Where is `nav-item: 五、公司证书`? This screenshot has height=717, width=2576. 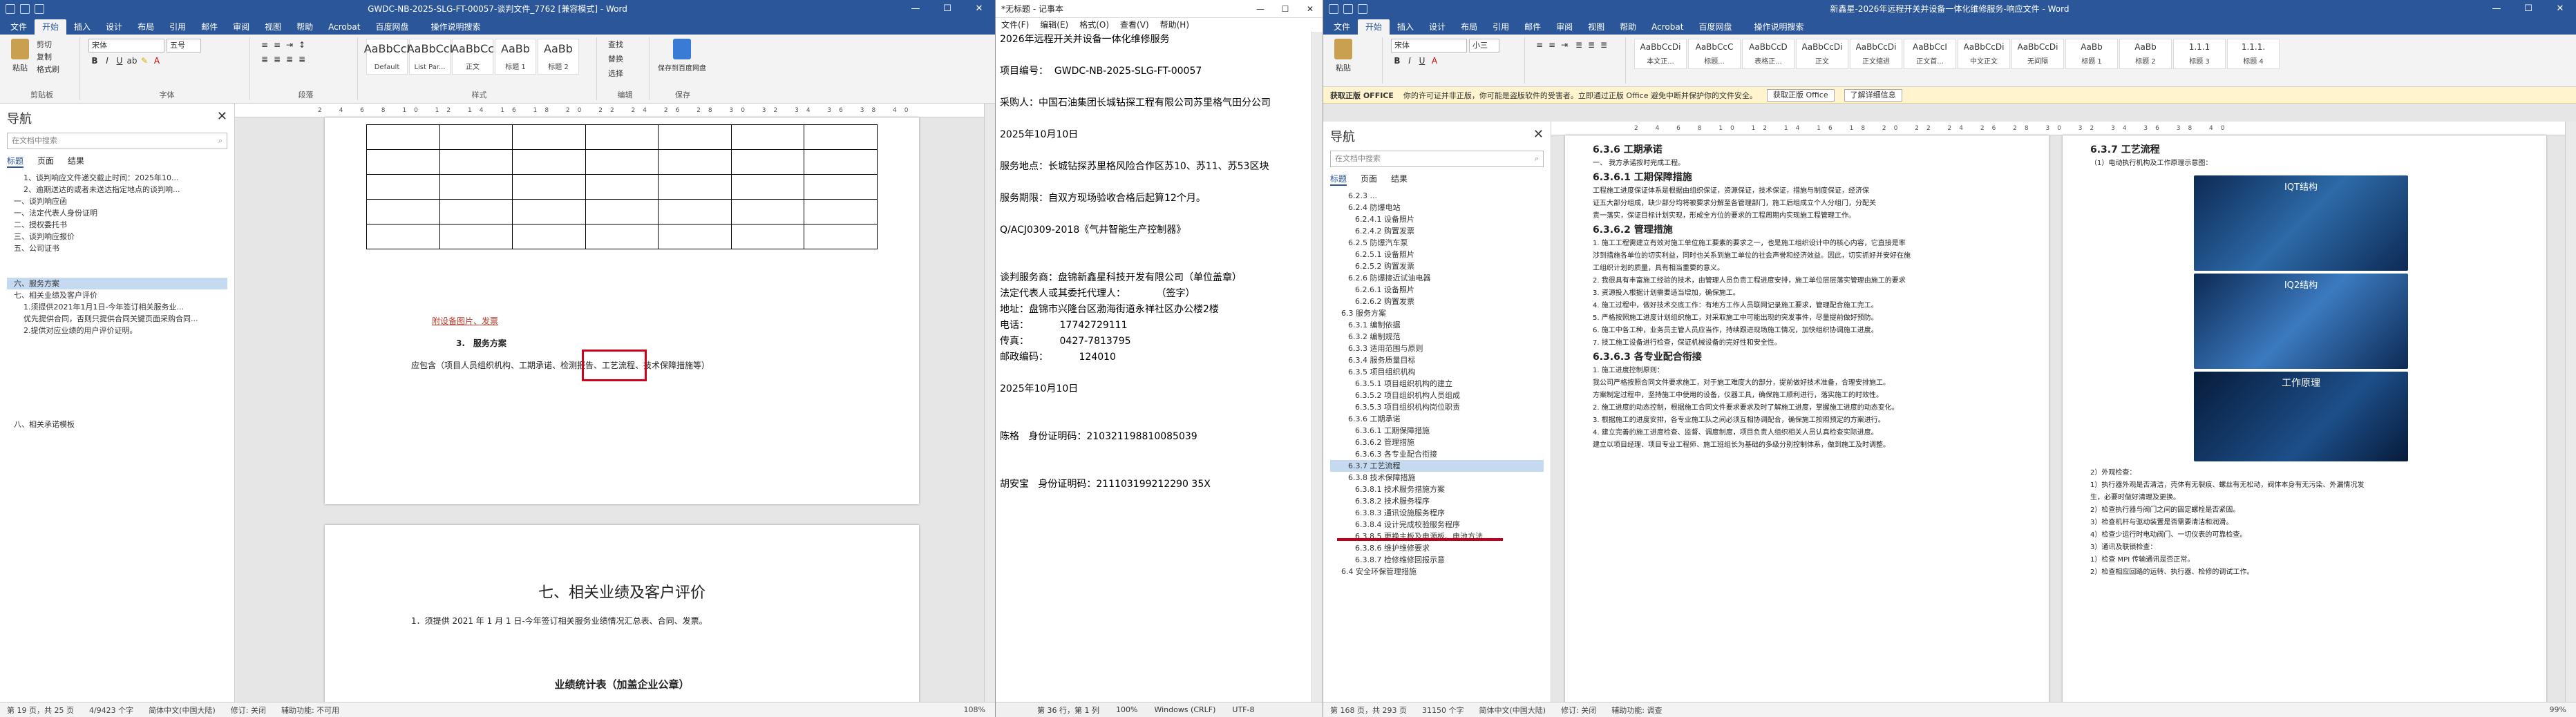
nav-item: 五、公司证书 is located at coordinates (117, 248).